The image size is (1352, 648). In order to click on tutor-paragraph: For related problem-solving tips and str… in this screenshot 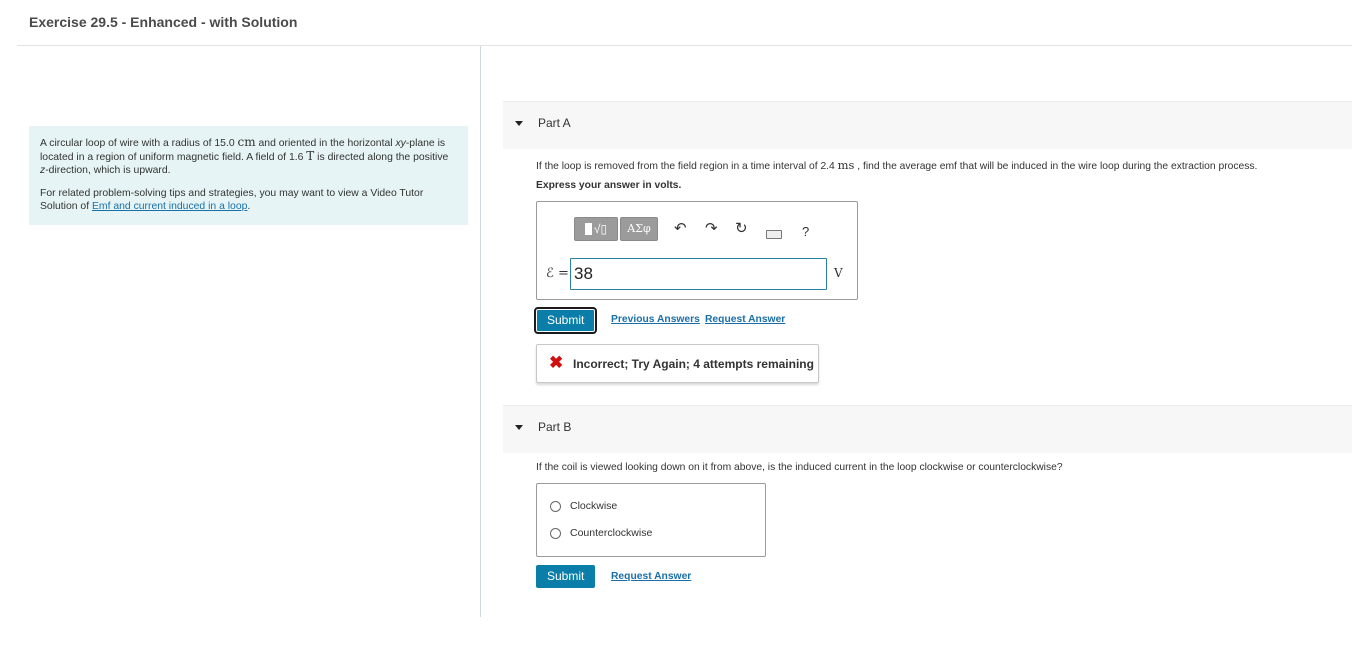, I will do `click(249, 200)`.